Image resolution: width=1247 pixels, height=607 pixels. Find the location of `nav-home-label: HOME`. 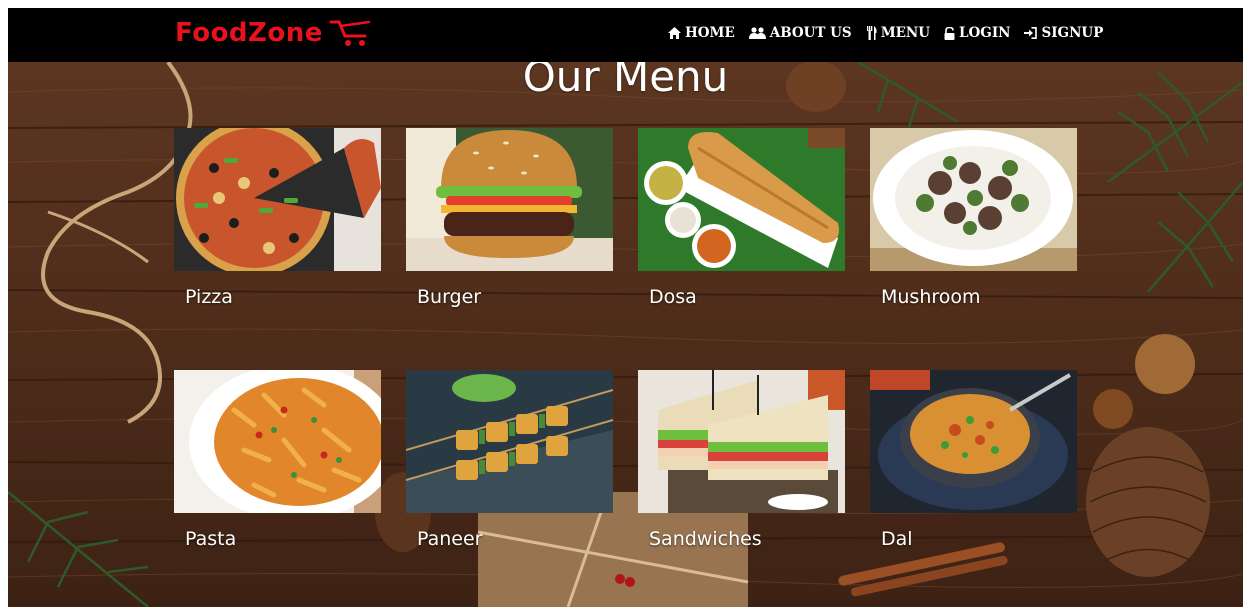

nav-home-label: HOME is located at coordinates (710, 33).